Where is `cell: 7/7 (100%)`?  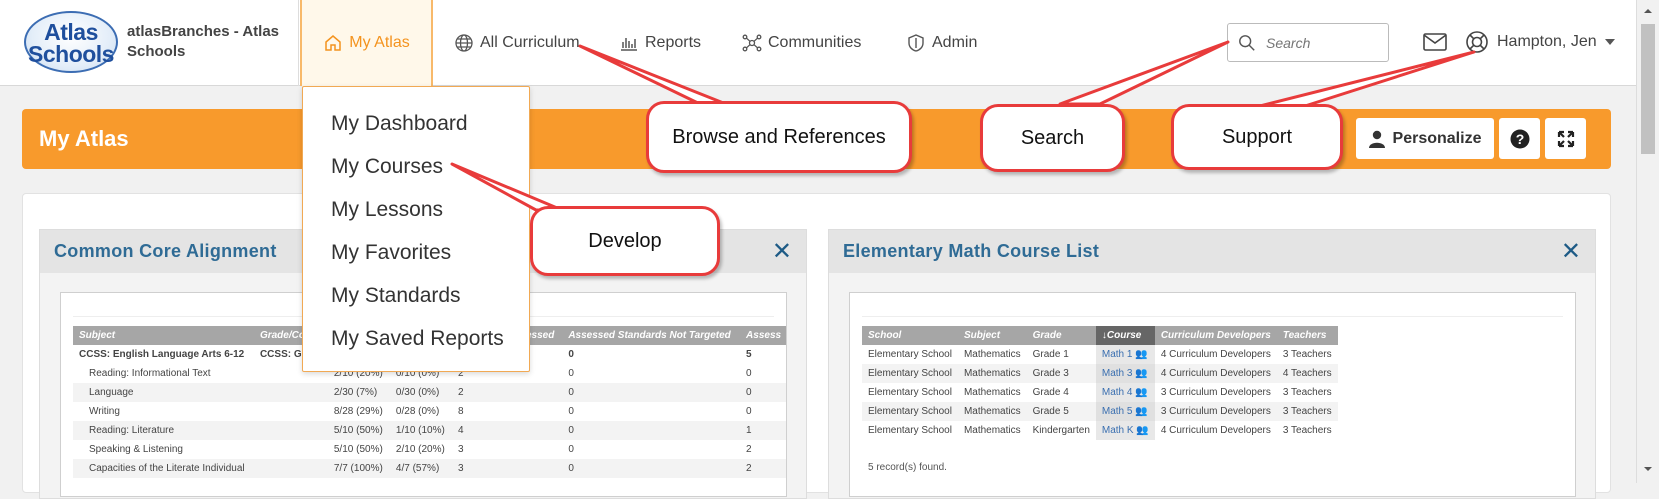 cell: 7/7 (100%) is located at coordinates (358, 468).